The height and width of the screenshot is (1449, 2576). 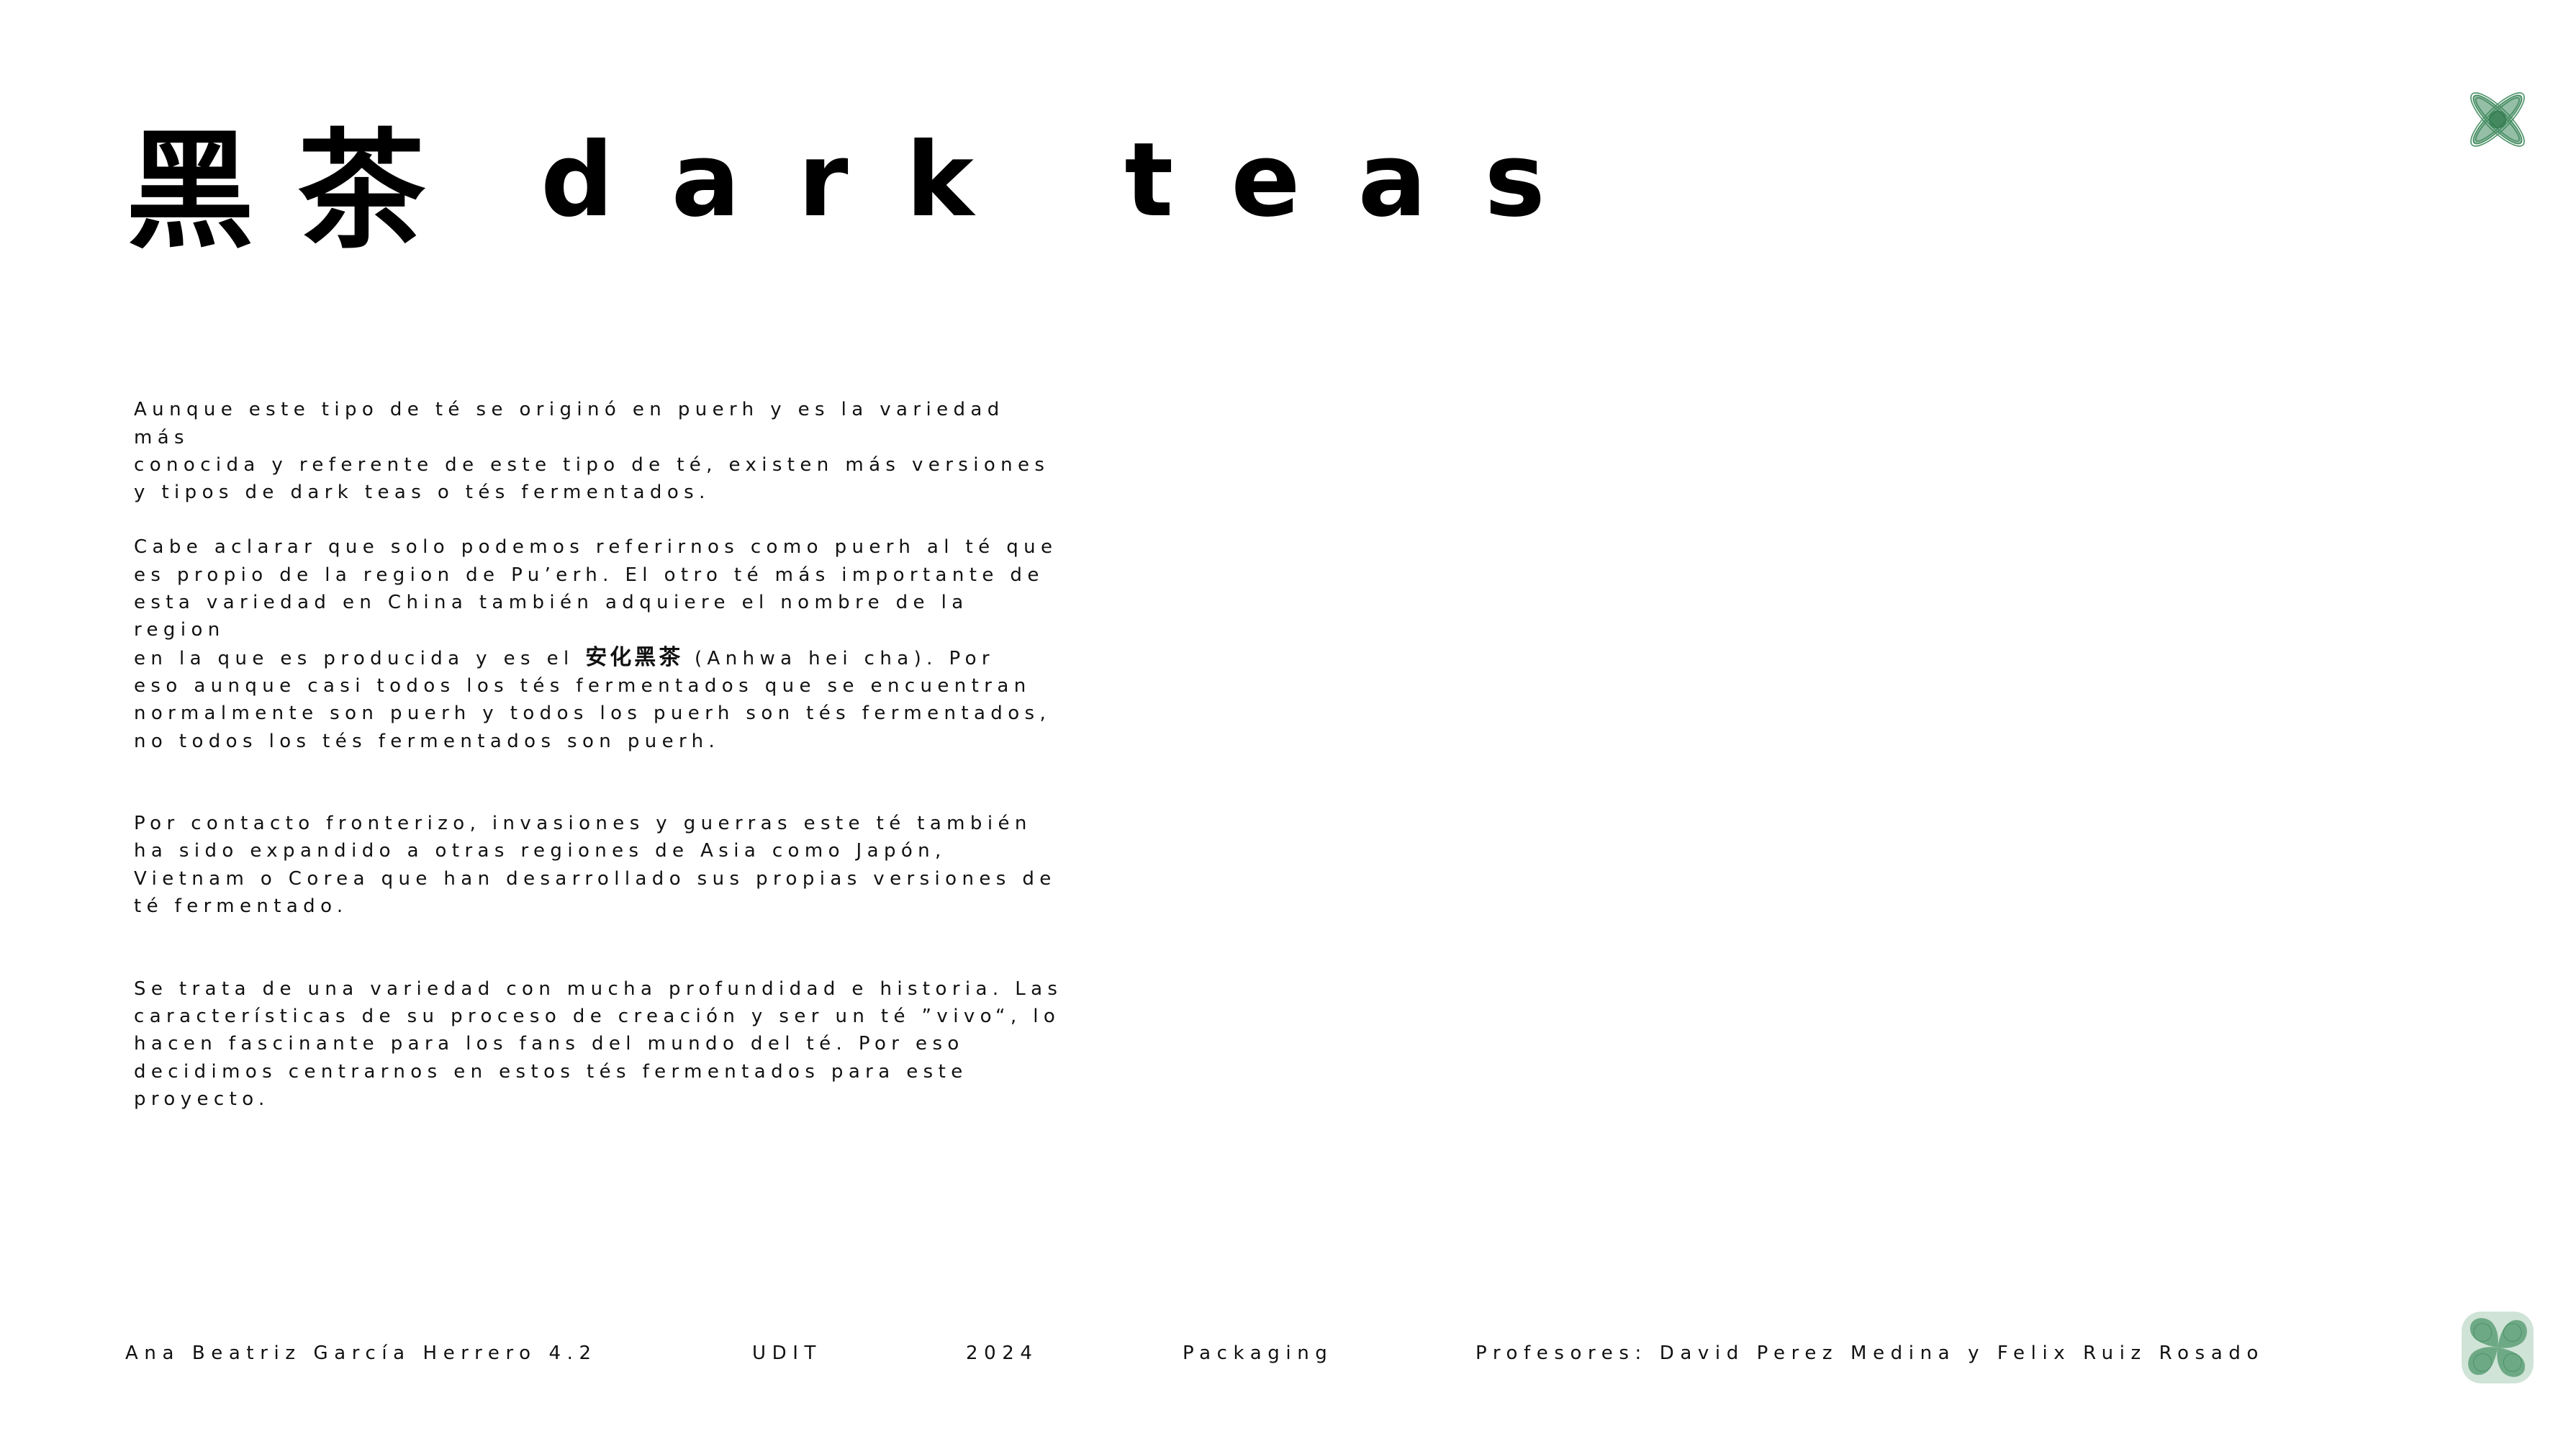 What do you see at coordinates (1003, 1353) in the screenshot?
I see `footer-year: 2024` at bounding box center [1003, 1353].